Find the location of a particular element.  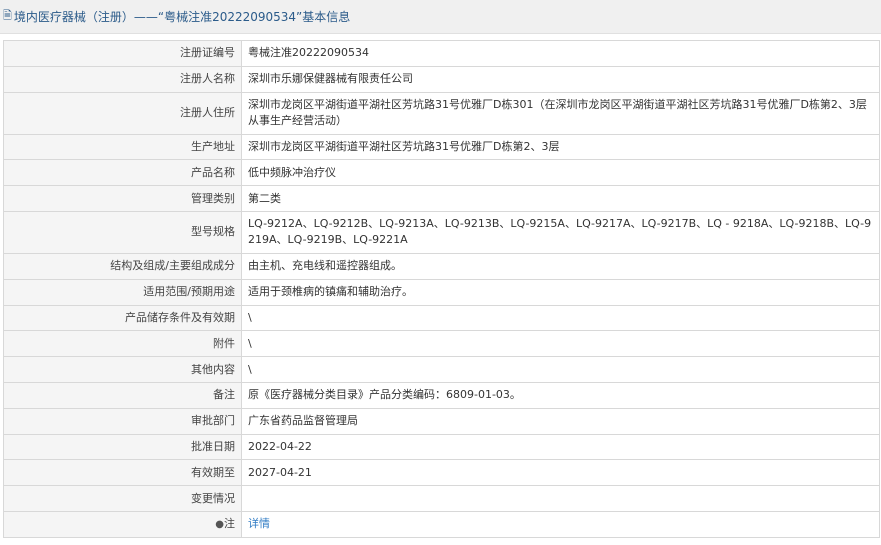

table-row: 其他内容 \ is located at coordinates (441, 369).